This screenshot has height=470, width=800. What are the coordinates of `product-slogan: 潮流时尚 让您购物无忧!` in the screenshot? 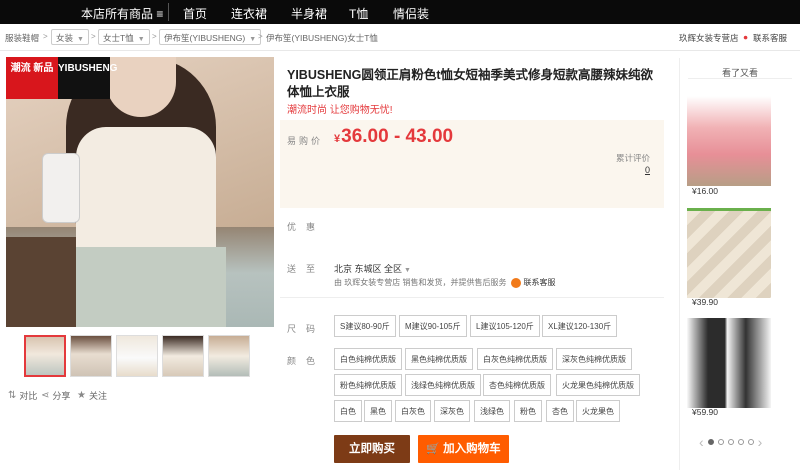 It's located at (340, 110).